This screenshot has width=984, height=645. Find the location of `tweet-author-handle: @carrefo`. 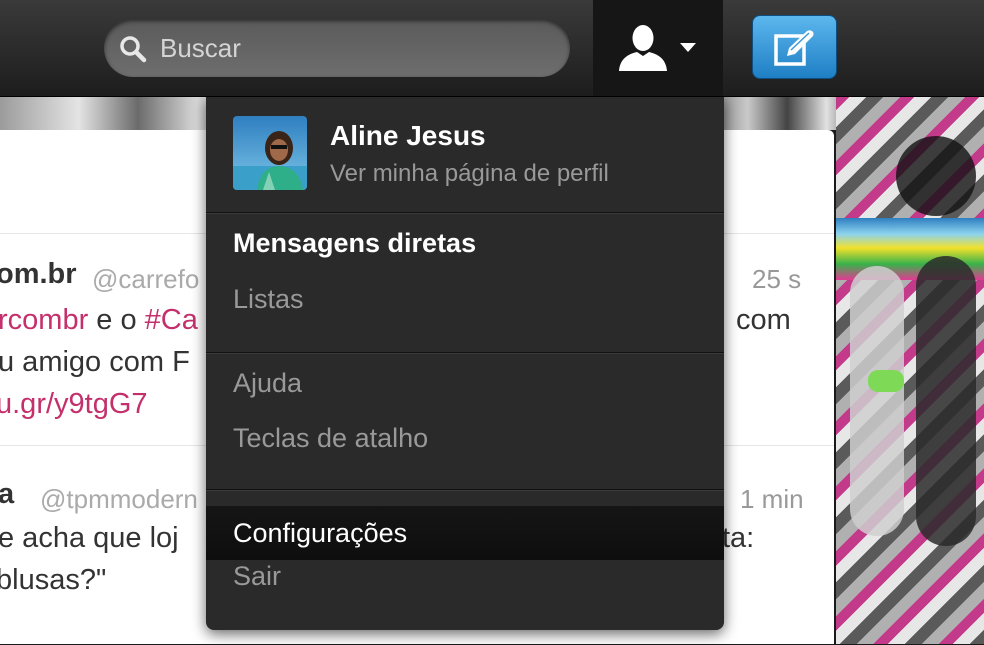

tweet-author-handle: @carrefo is located at coordinates (145, 279).